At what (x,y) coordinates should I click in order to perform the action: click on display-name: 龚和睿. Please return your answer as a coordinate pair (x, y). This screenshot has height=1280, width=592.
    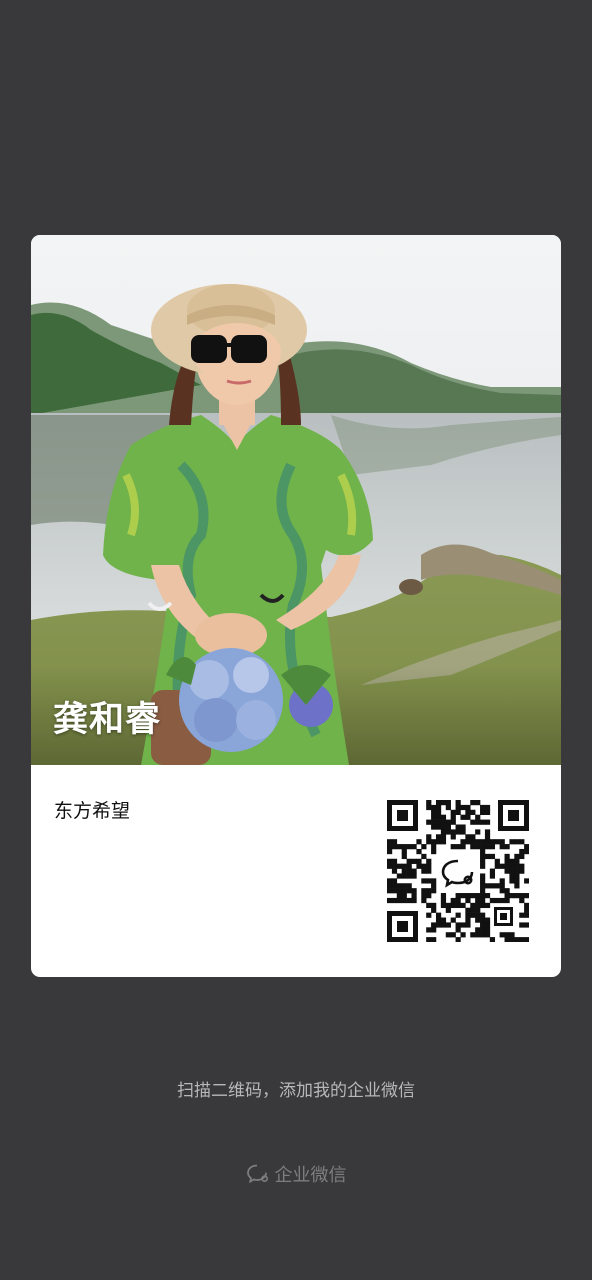
    Looking at the image, I should click on (107, 720).